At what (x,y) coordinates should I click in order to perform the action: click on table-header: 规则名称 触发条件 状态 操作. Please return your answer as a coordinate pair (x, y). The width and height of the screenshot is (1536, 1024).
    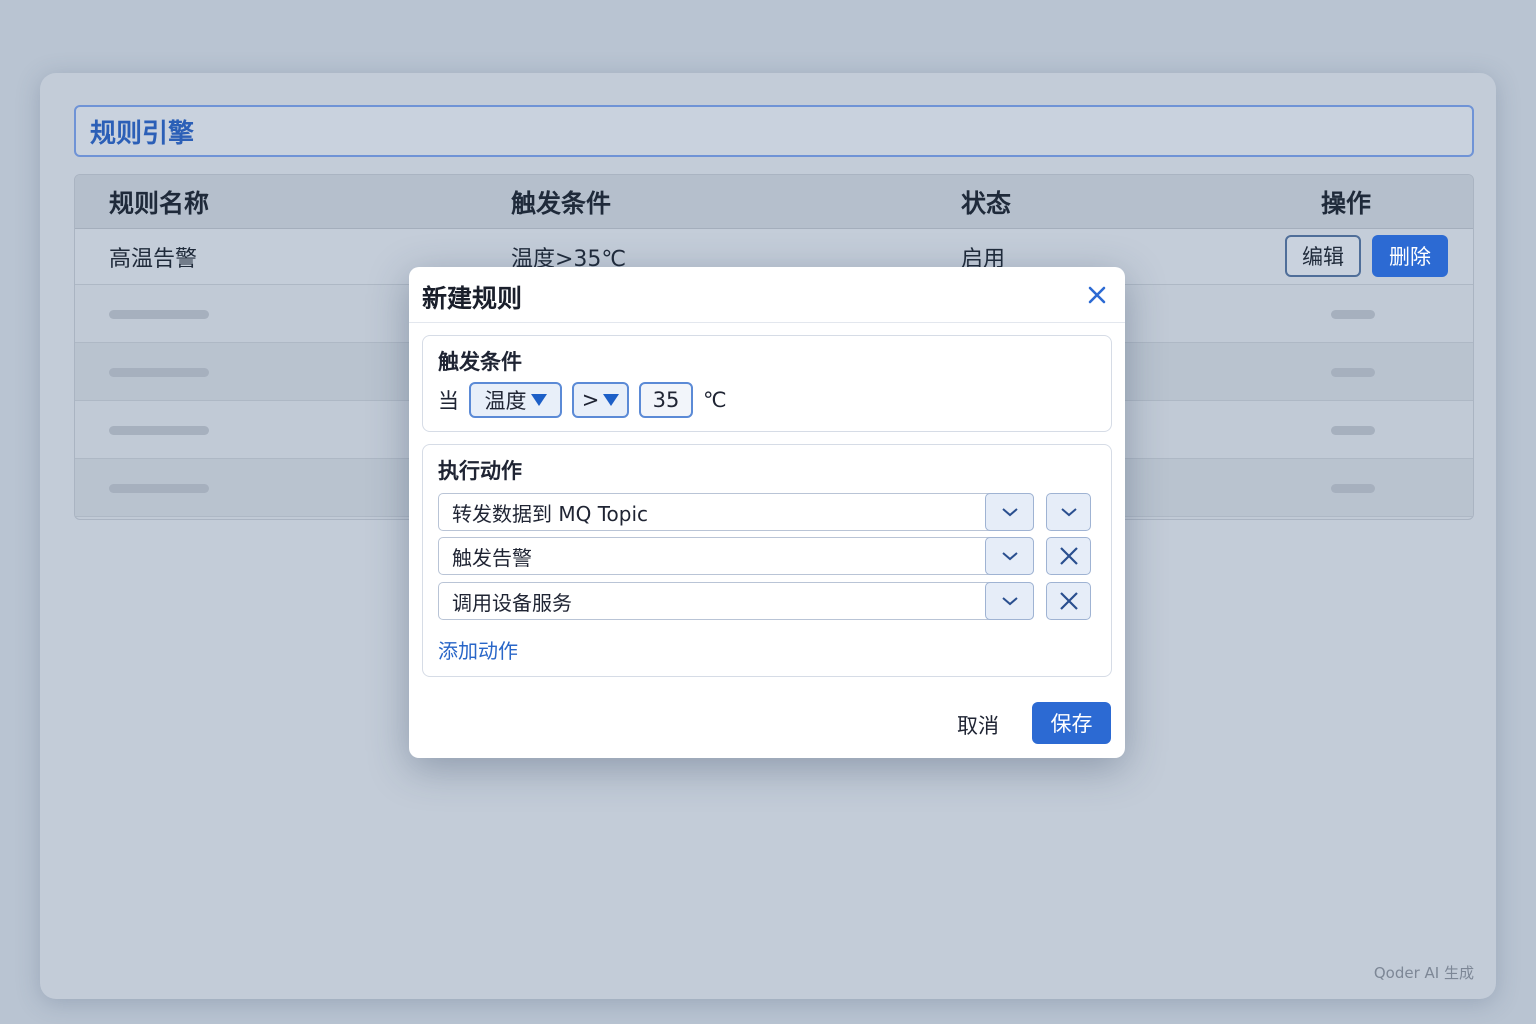
    Looking at the image, I should click on (774, 202).